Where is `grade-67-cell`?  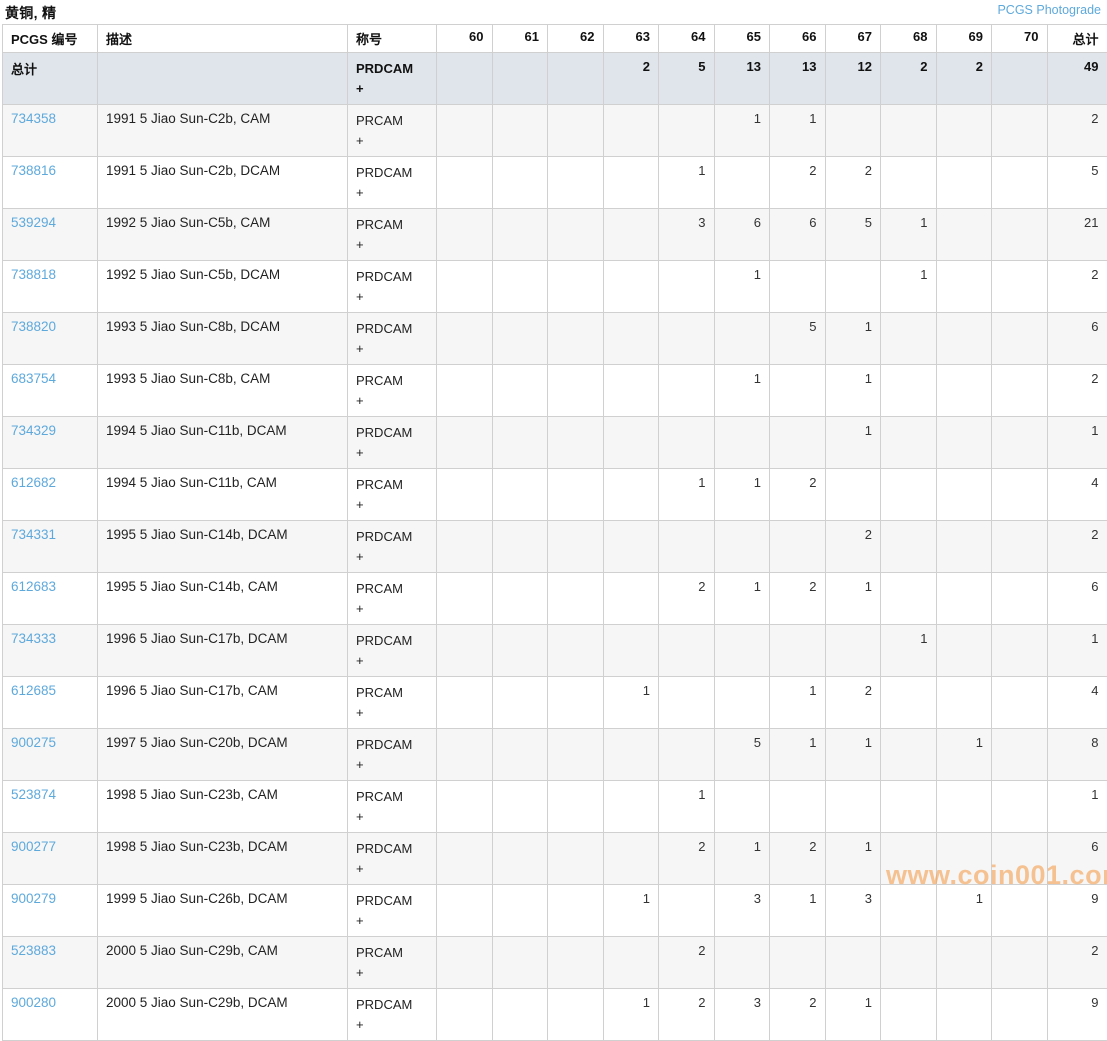
grade-67-cell is located at coordinates (853, 963).